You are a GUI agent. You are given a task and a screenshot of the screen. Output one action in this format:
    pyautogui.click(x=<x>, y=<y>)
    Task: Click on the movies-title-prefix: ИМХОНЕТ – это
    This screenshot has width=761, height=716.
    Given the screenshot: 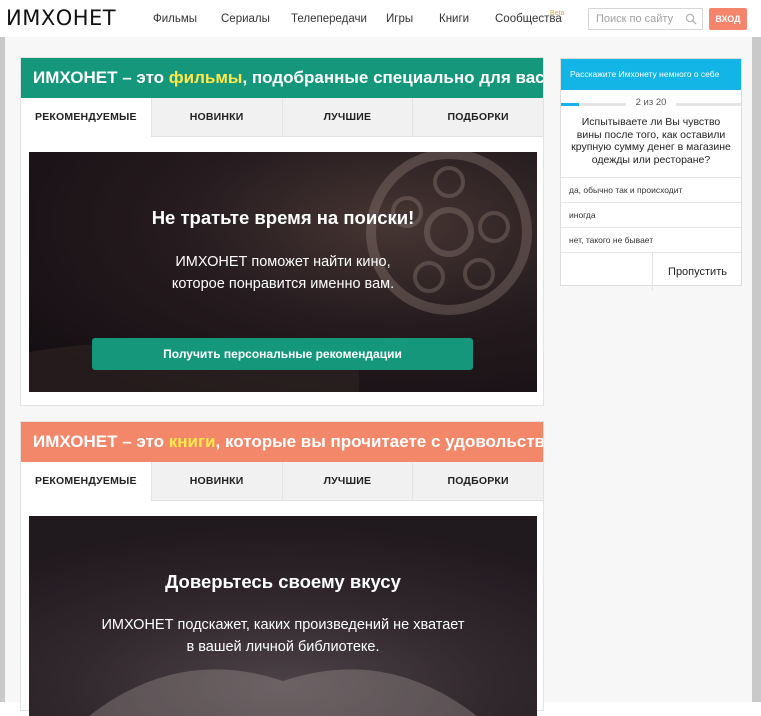 What is the action you would take?
    pyautogui.click(x=101, y=77)
    